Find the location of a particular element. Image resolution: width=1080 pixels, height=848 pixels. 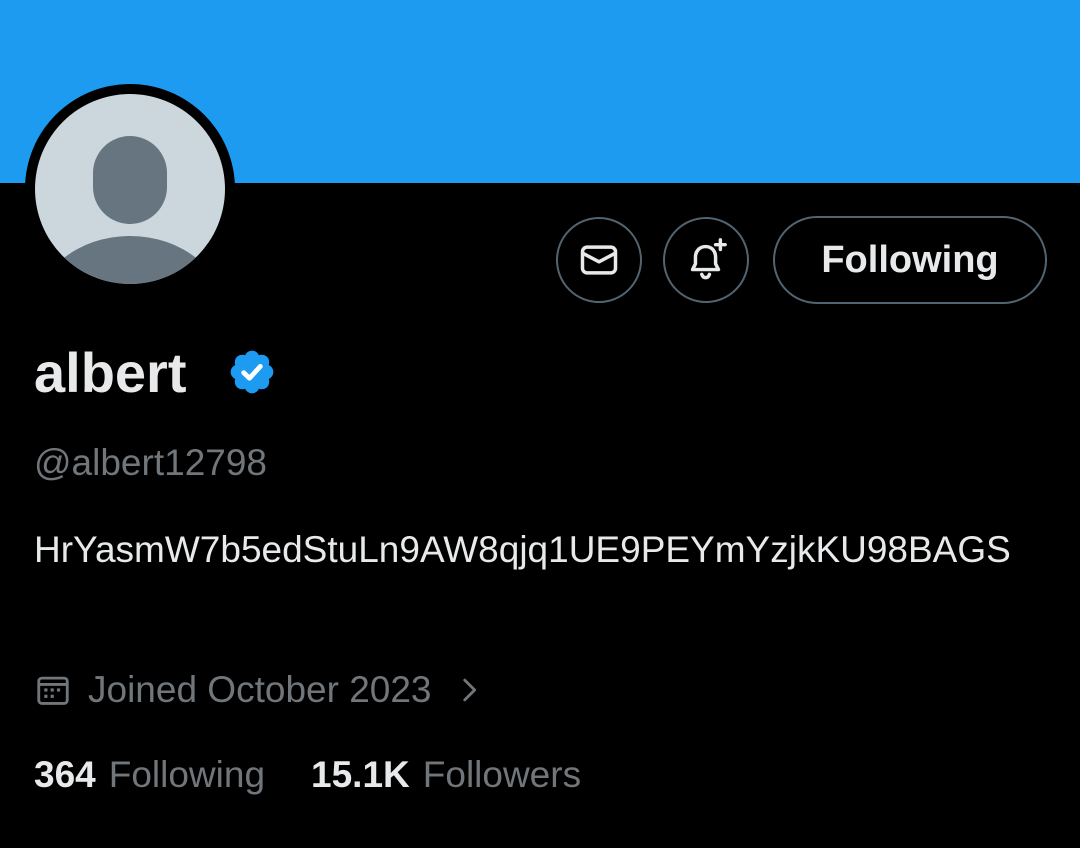

followers-count: 15.1K is located at coordinates (360, 774).